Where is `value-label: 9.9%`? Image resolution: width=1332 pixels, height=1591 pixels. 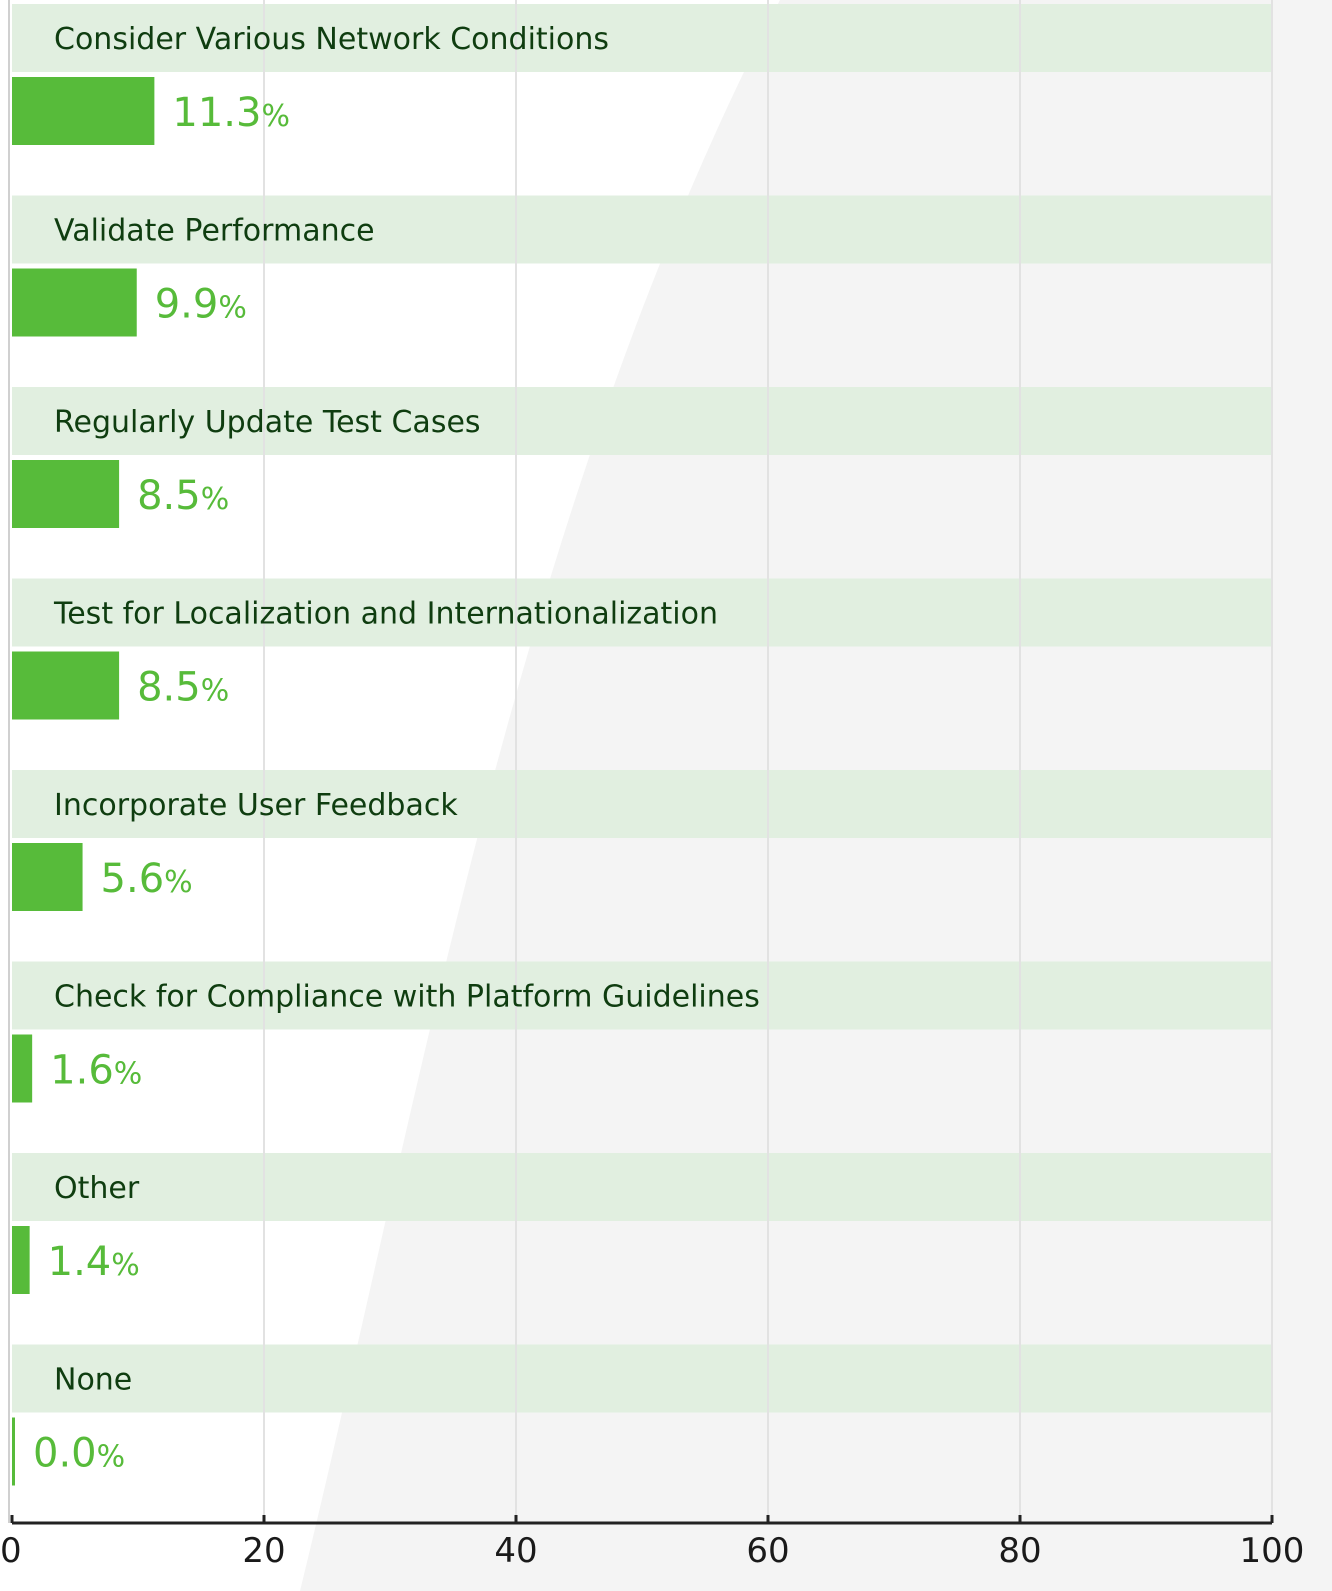
value-label: 9.9% is located at coordinates (201, 305).